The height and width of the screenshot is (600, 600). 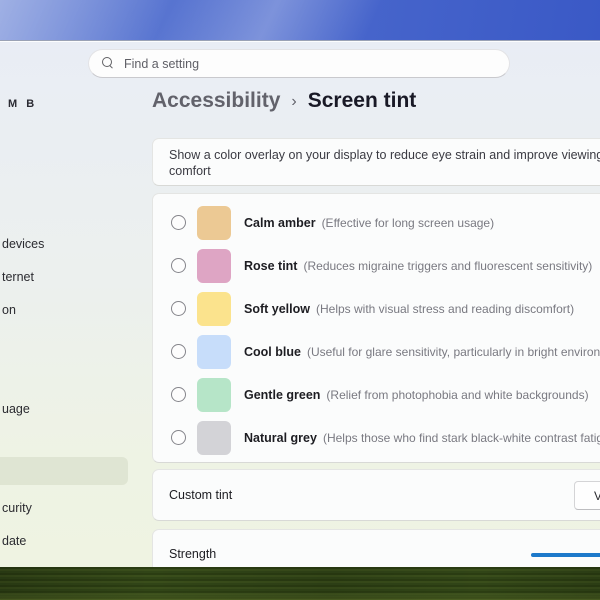 I want to click on tint-note: (Effective for long screen usage), so click(x=408, y=222).